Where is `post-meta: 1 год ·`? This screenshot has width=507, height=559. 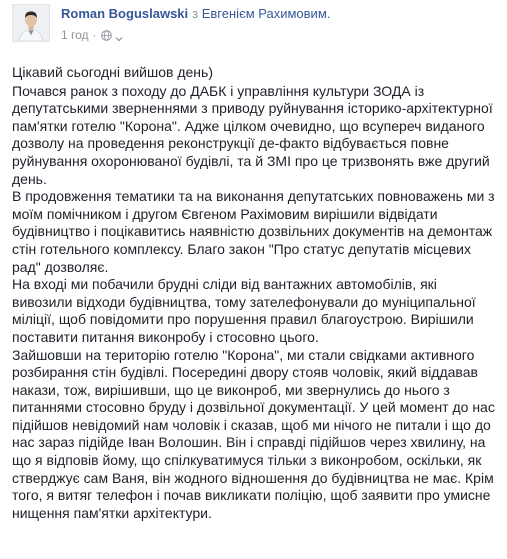
post-meta: 1 год · is located at coordinates (92, 35).